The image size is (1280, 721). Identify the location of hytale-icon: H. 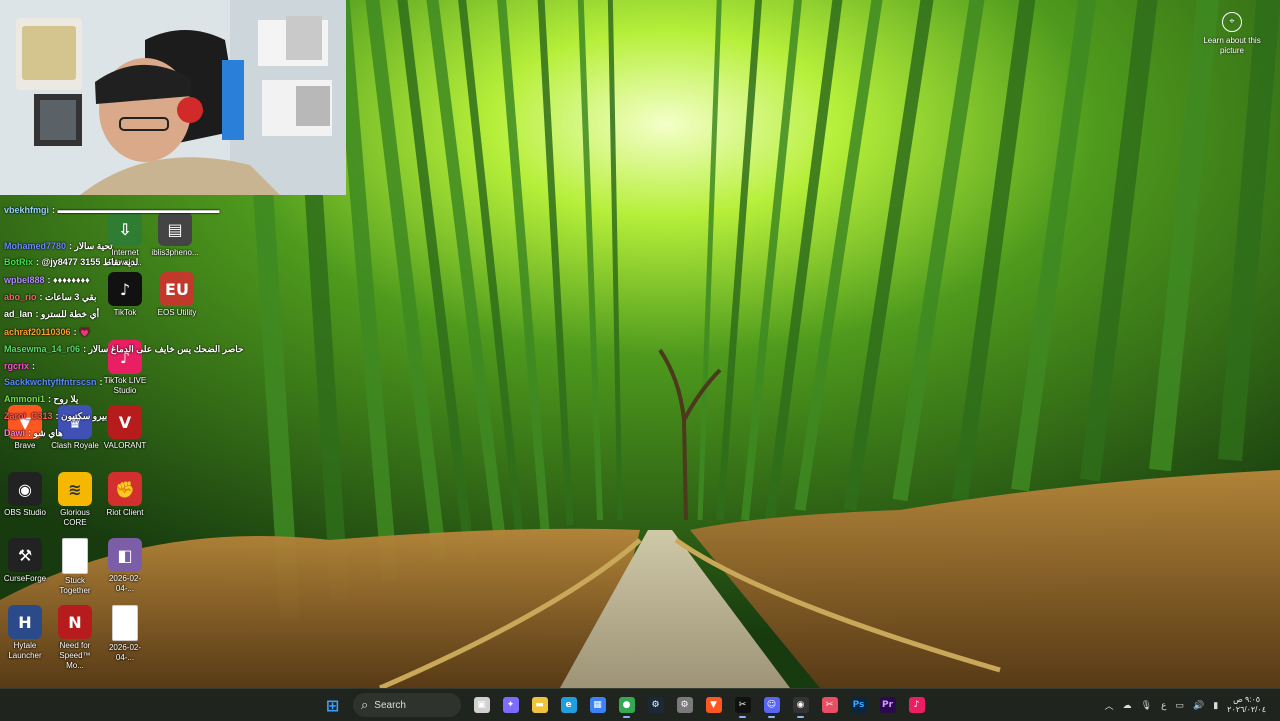
(25, 622).